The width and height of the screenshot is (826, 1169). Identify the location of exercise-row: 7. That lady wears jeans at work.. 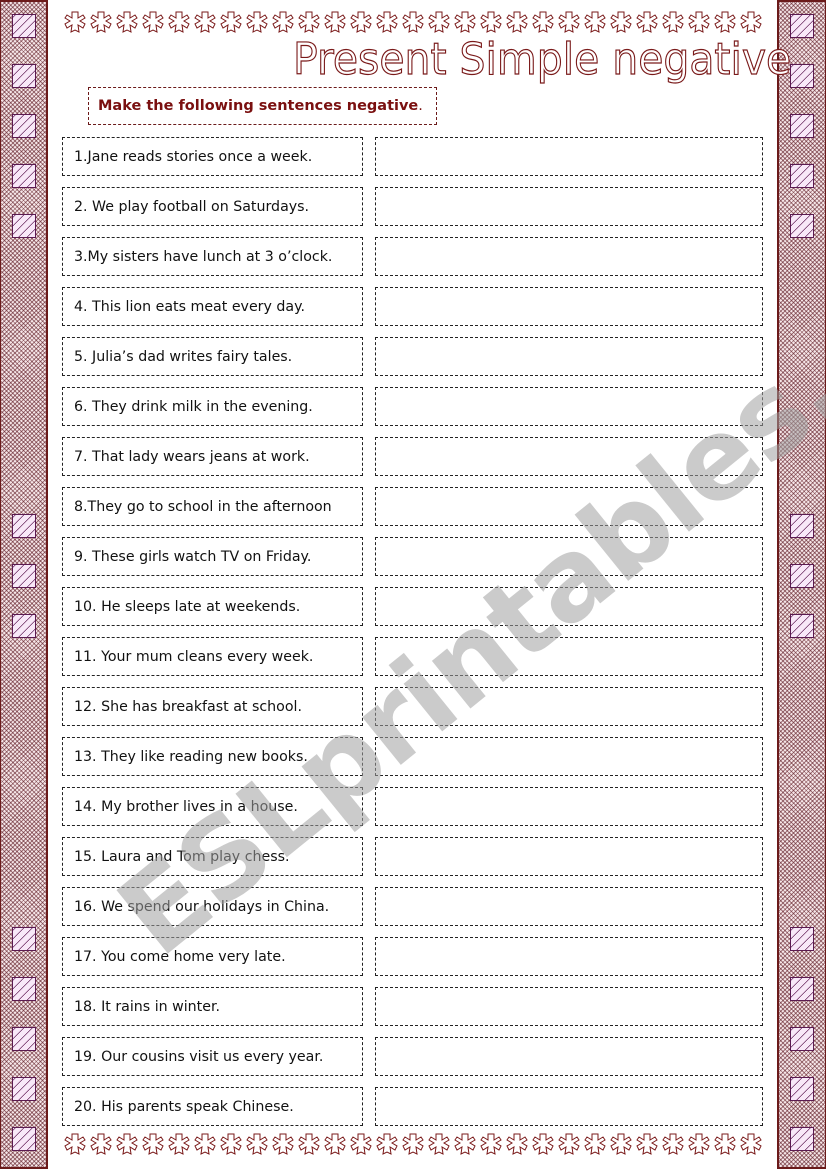
(413, 456).